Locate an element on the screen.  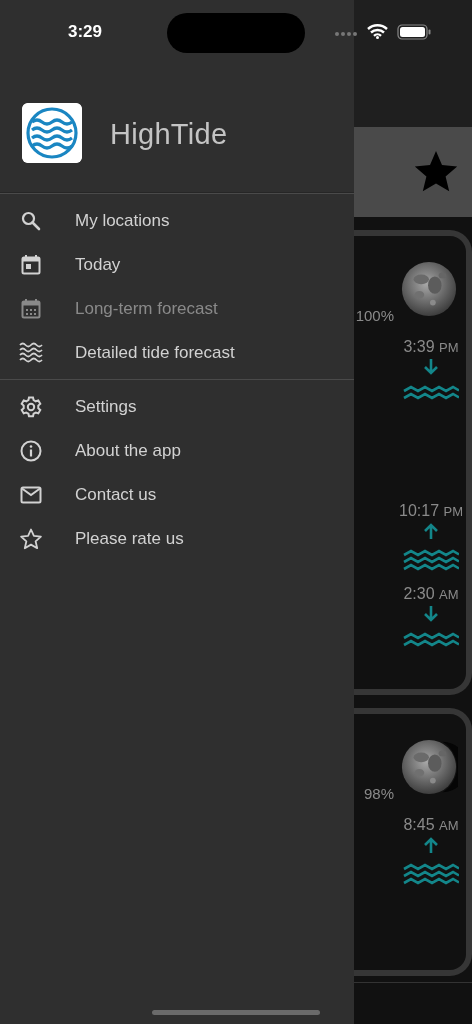
menu-item: About the app is located at coordinates (177, 451).